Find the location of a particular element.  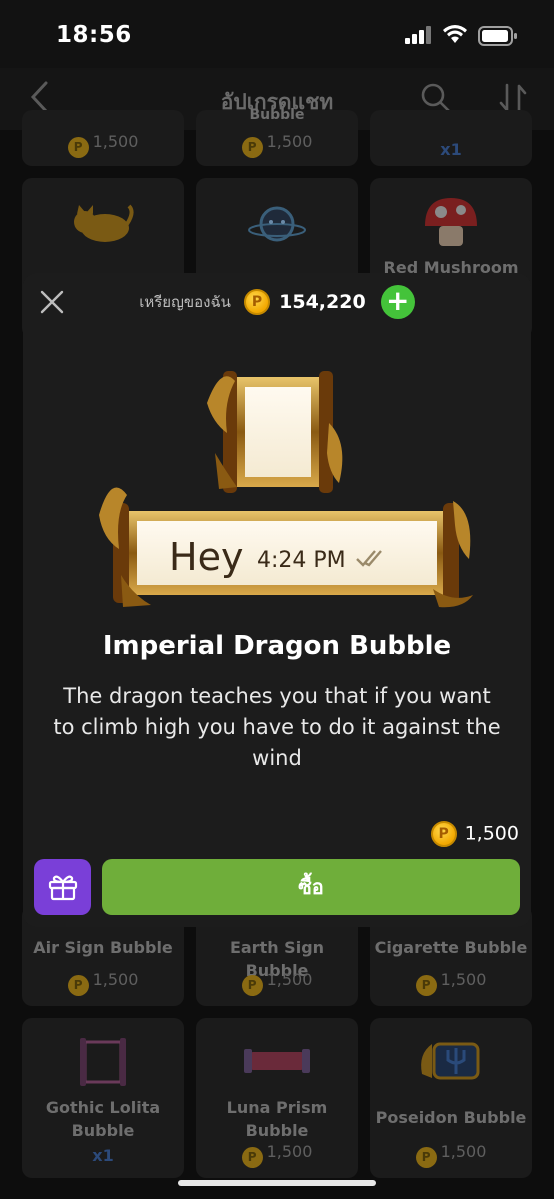

balance-label: เหรียญของฉัน is located at coordinates (185, 302).